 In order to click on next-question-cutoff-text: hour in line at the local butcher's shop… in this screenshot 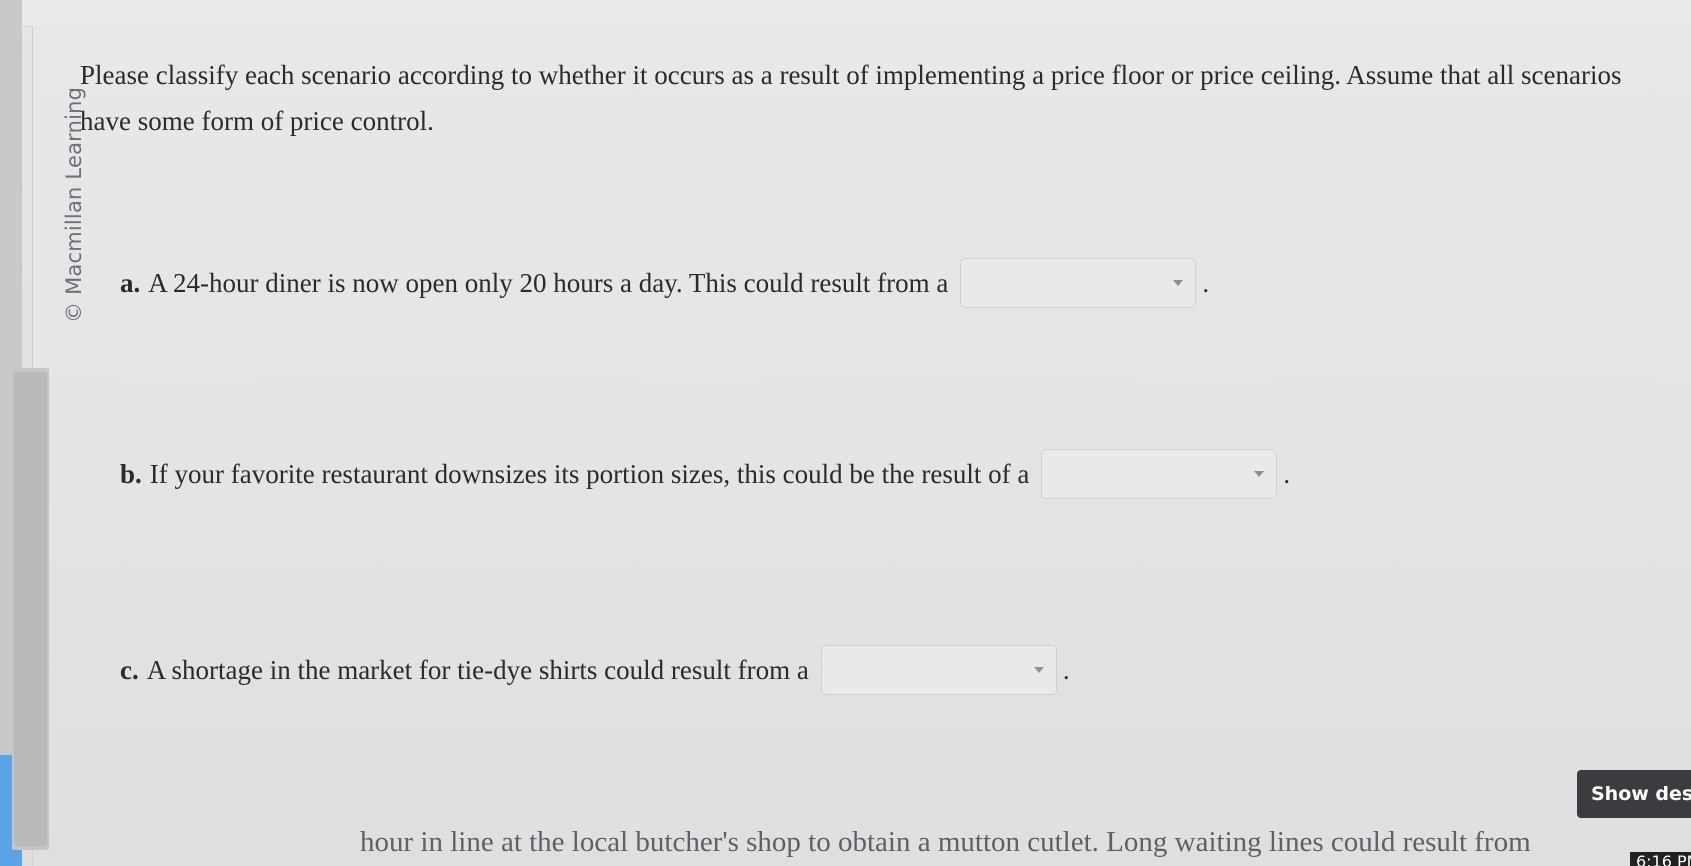, I will do `click(945, 842)`.